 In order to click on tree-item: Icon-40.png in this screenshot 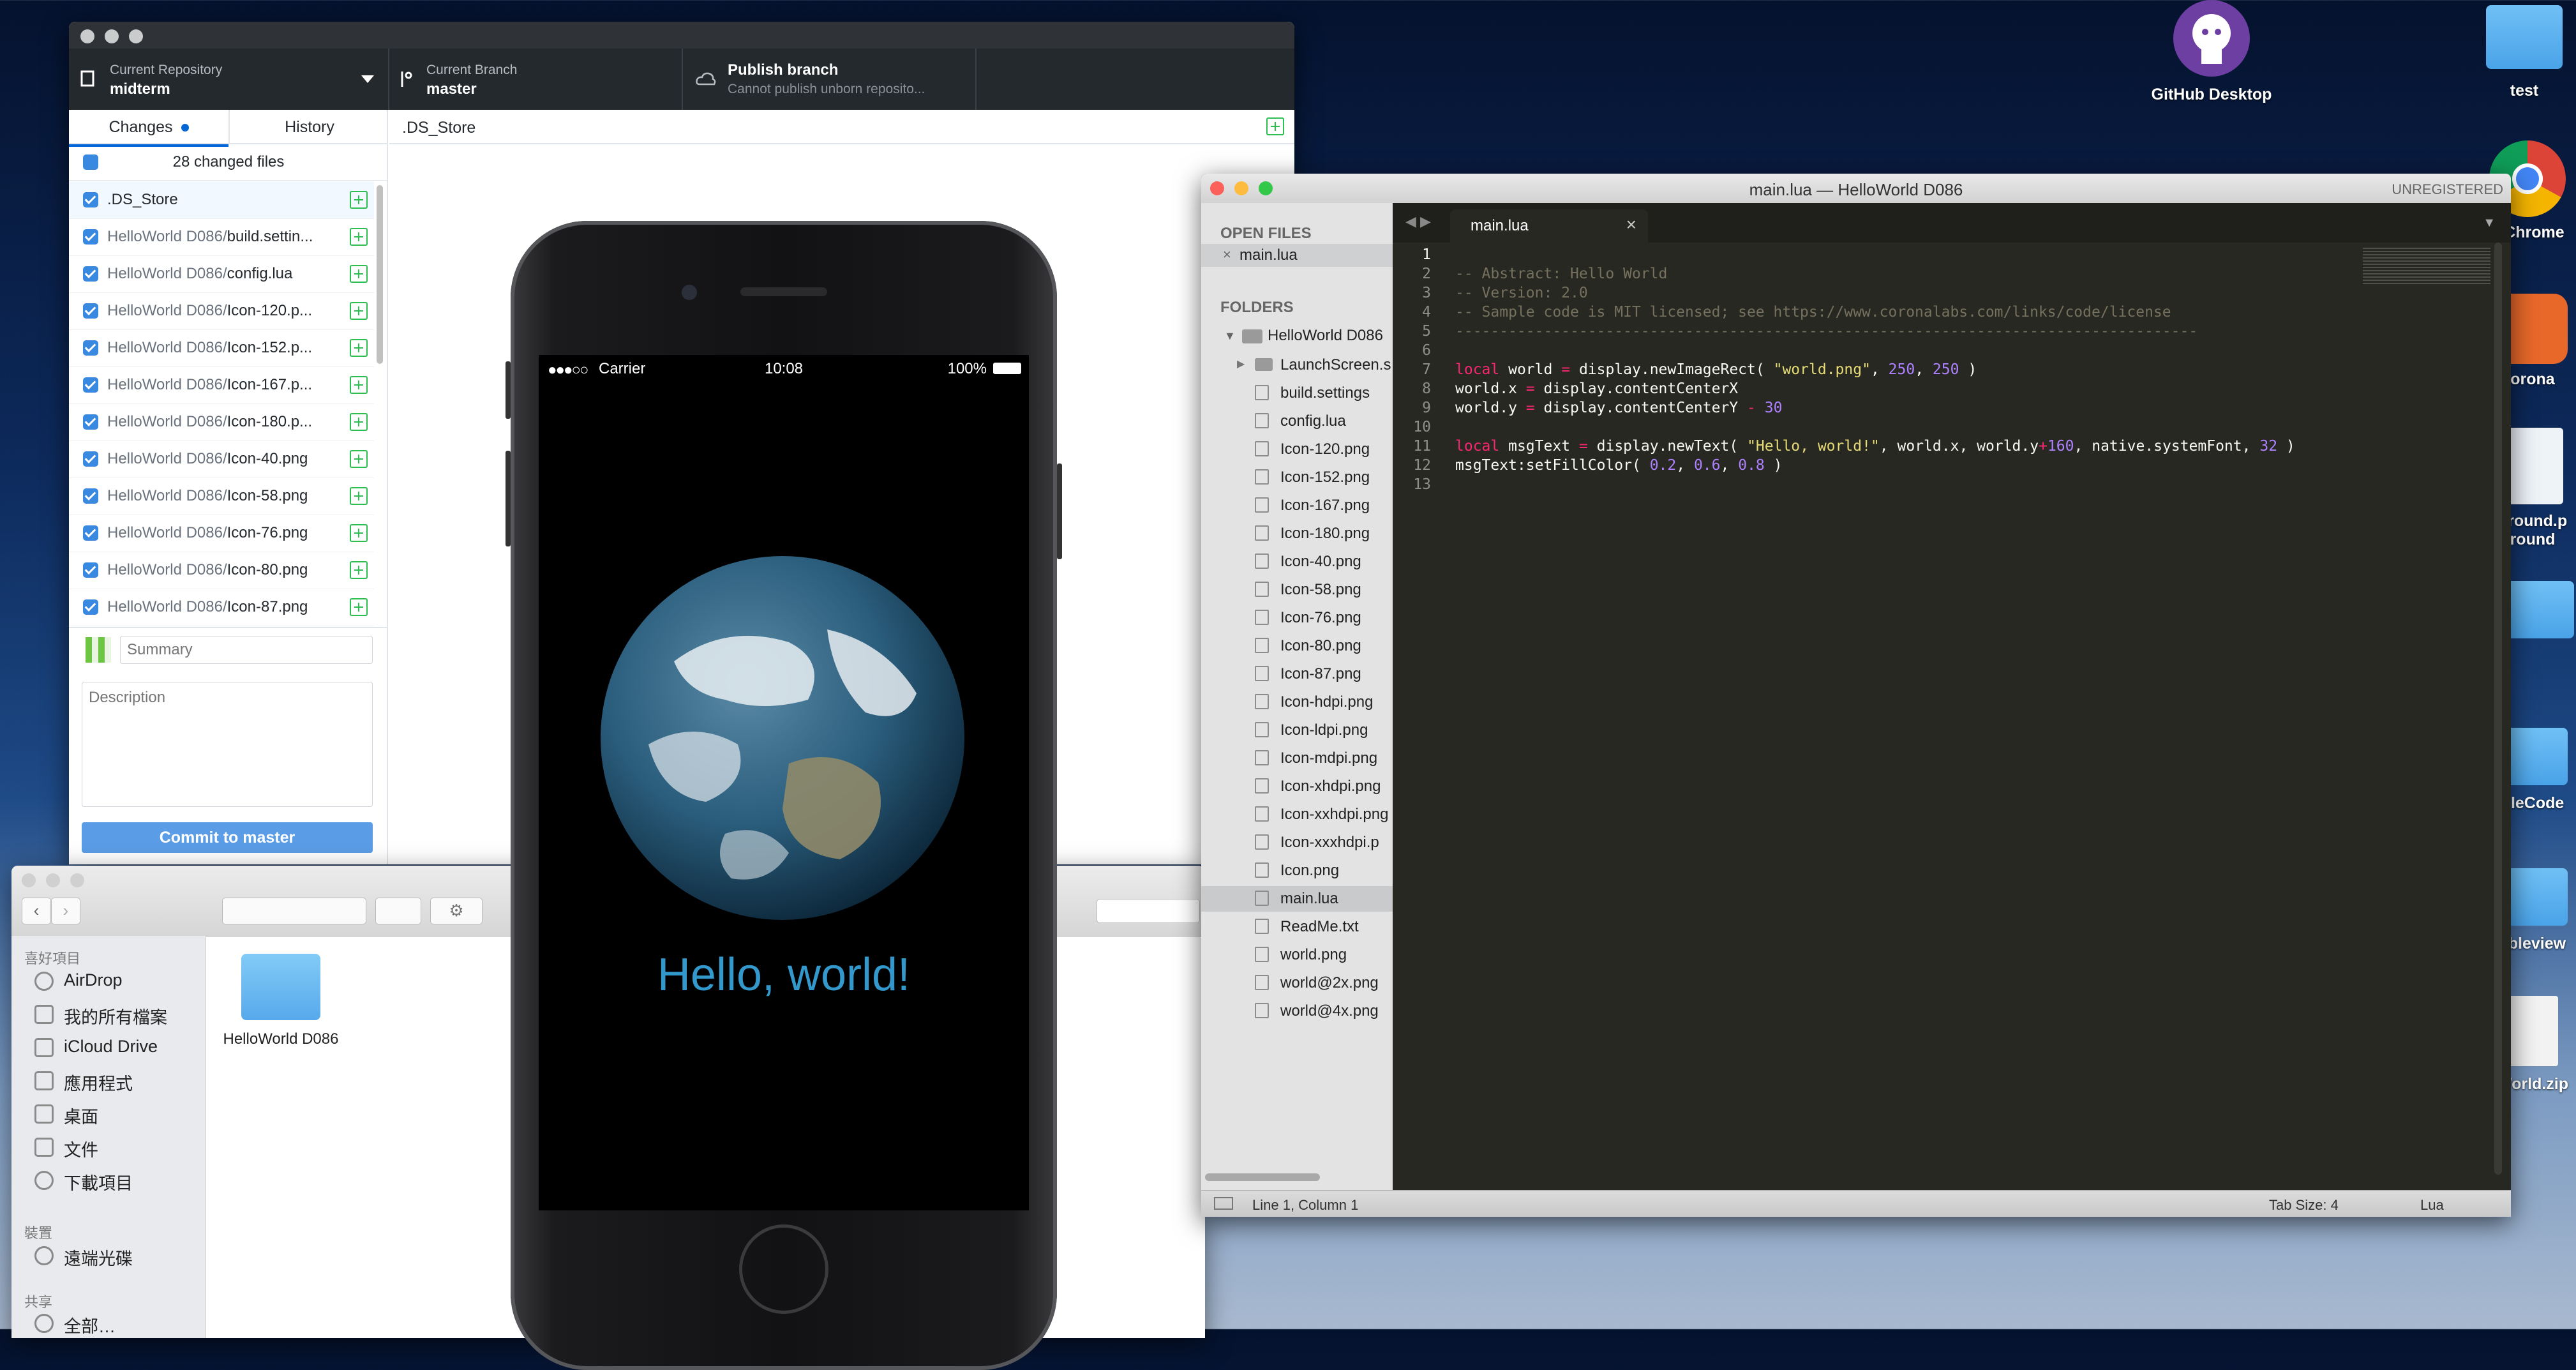, I will do `click(1297, 562)`.